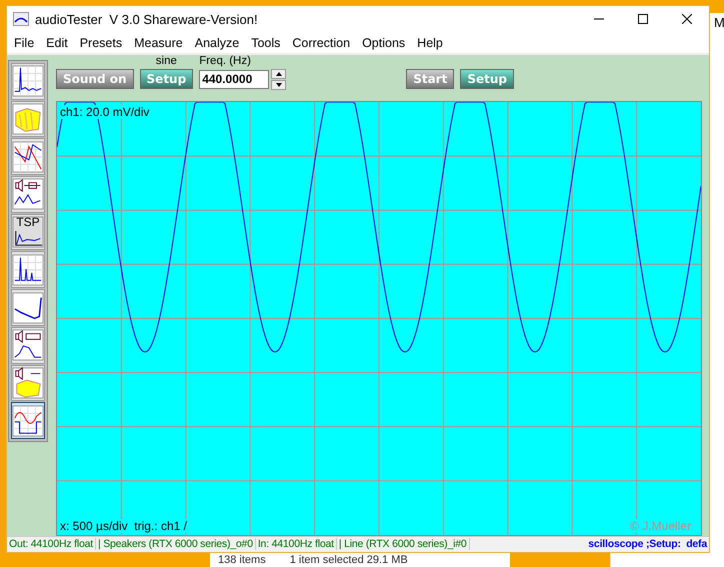 This screenshot has height=567, width=724. What do you see at coordinates (105, 111) in the screenshot?
I see `channel-scale-label: ch1: 20.0 mV/div` at bounding box center [105, 111].